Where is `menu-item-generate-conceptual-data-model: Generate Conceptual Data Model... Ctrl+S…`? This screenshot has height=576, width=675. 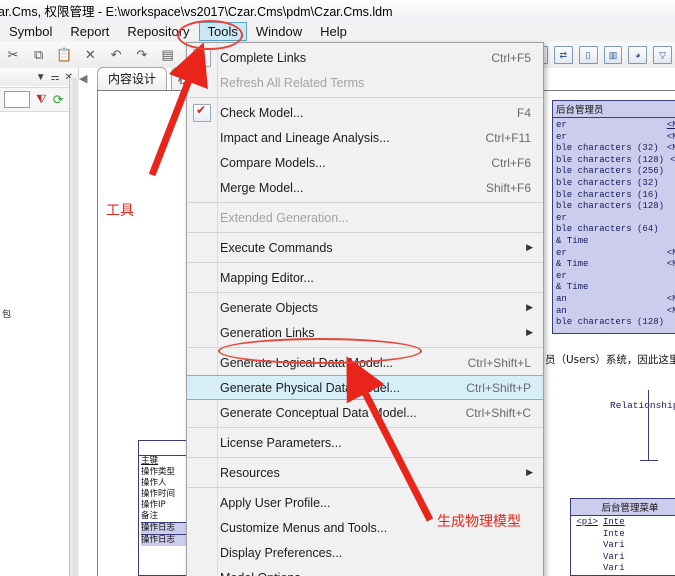 menu-item-generate-conceptual-data-model: Generate Conceptual Data Model... Ctrl+S… is located at coordinates (365, 412).